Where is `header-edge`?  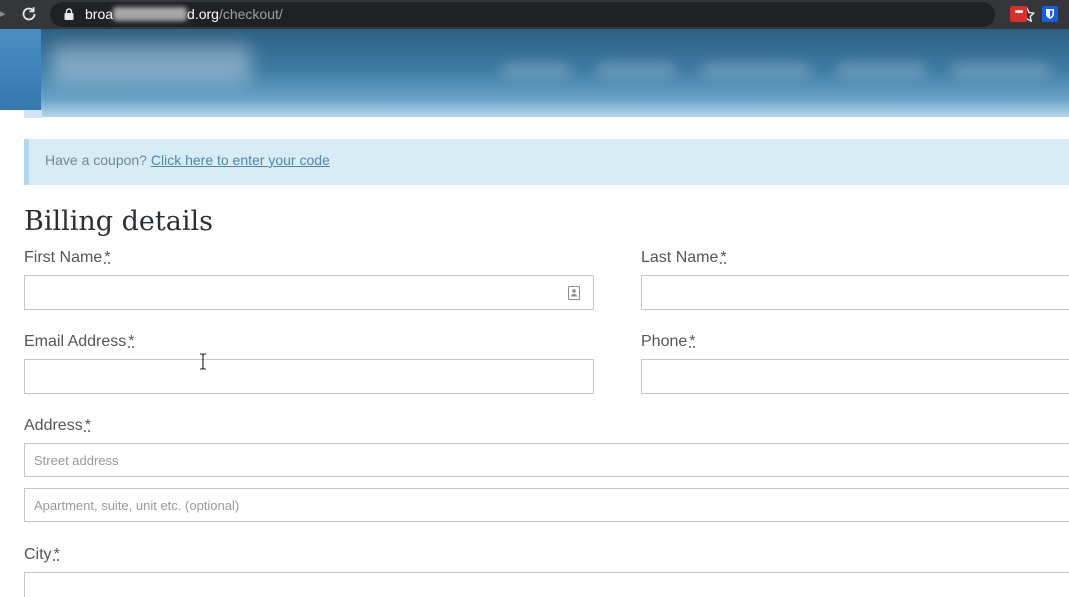 header-edge is located at coordinates (21, 69).